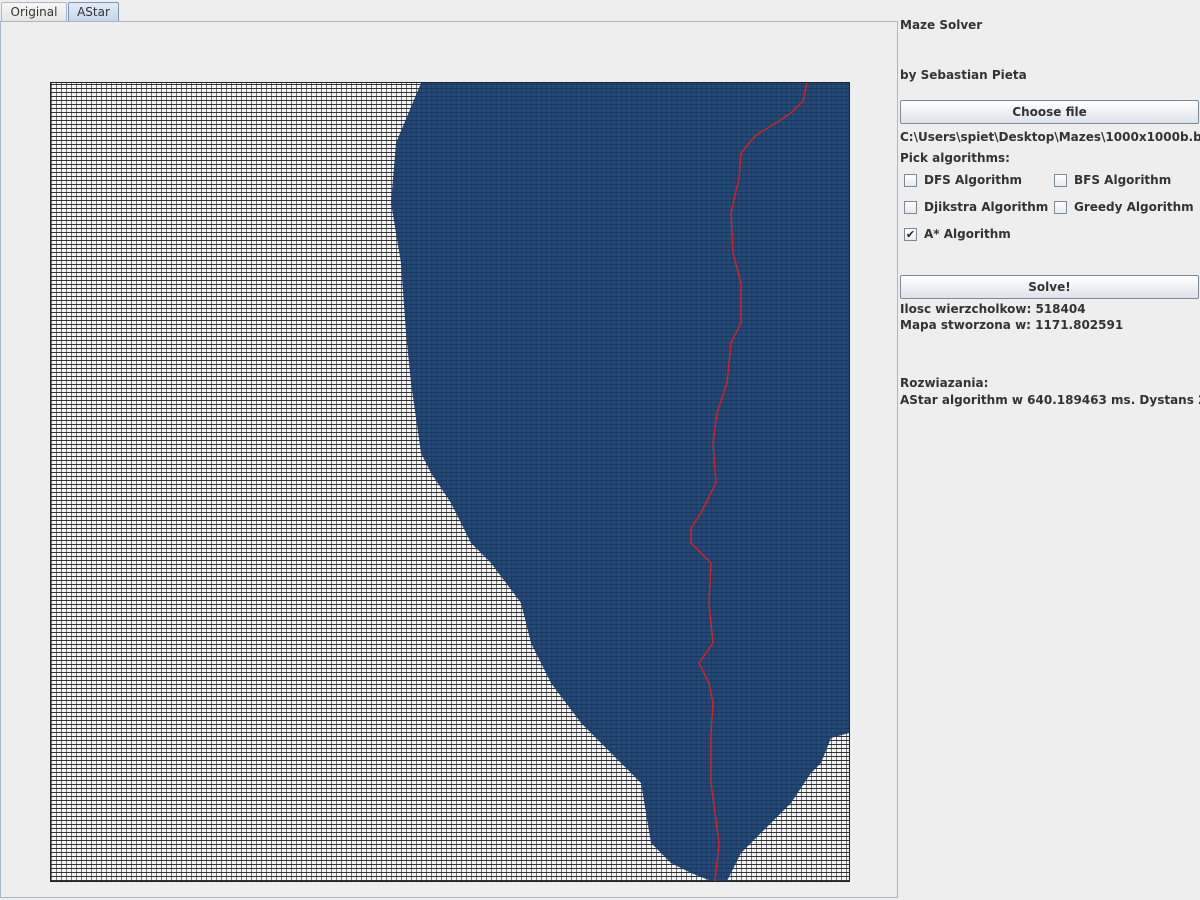  Describe the element at coordinates (973, 180) in the screenshot. I see `checkbox-label: DFS Algorithm` at that location.